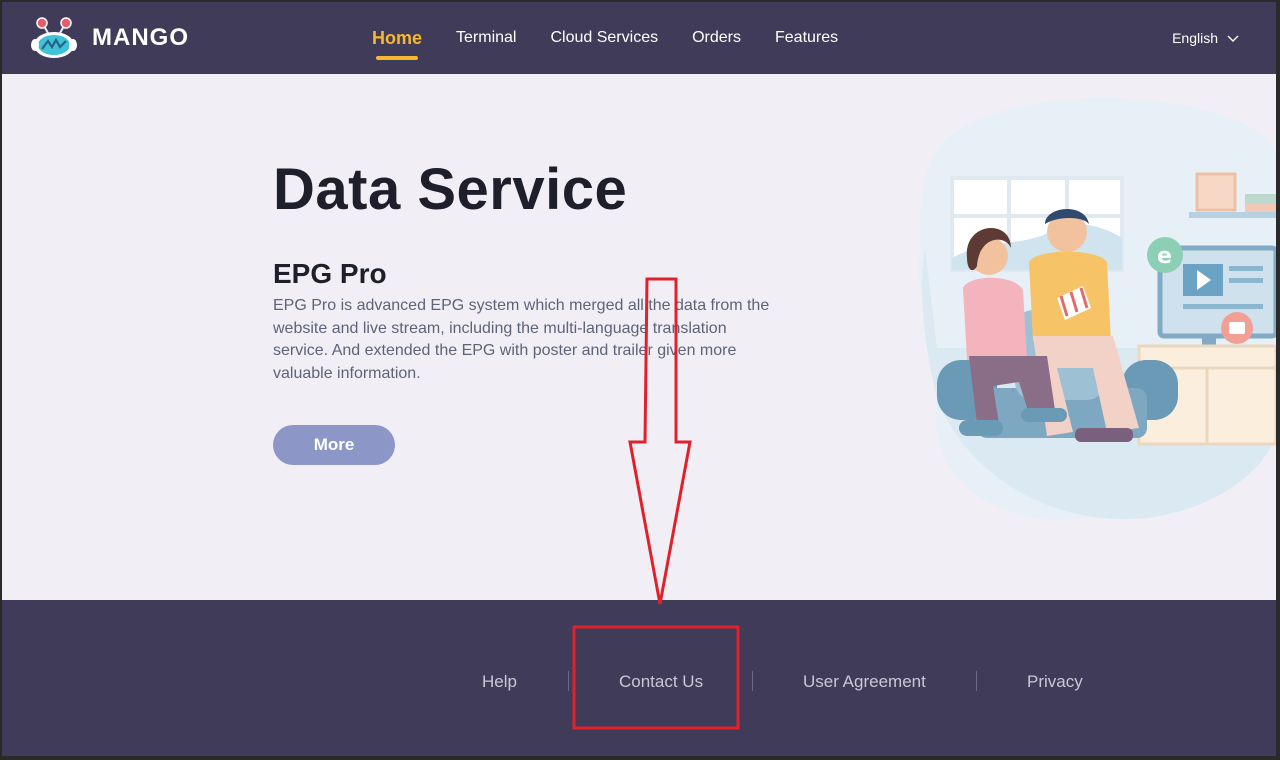 The image size is (1280, 760). Describe the element at coordinates (486, 38) in the screenshot. I see `nav-terminal: Terminal` at that location.